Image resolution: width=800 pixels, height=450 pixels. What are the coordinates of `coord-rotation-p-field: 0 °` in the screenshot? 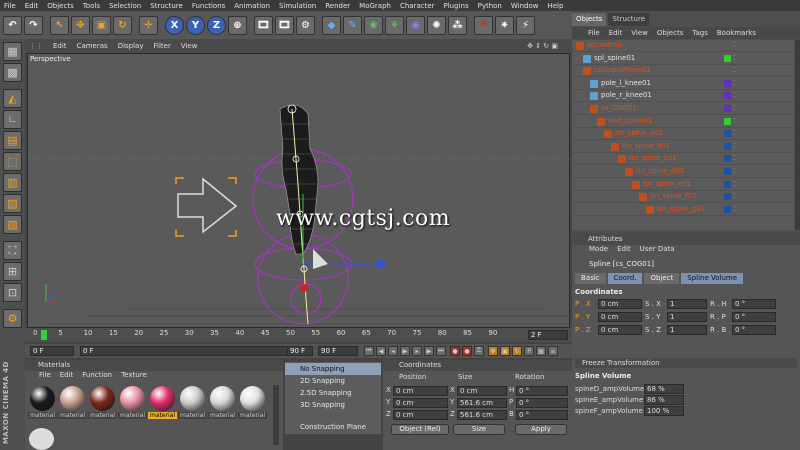 It's located at (542, 403).